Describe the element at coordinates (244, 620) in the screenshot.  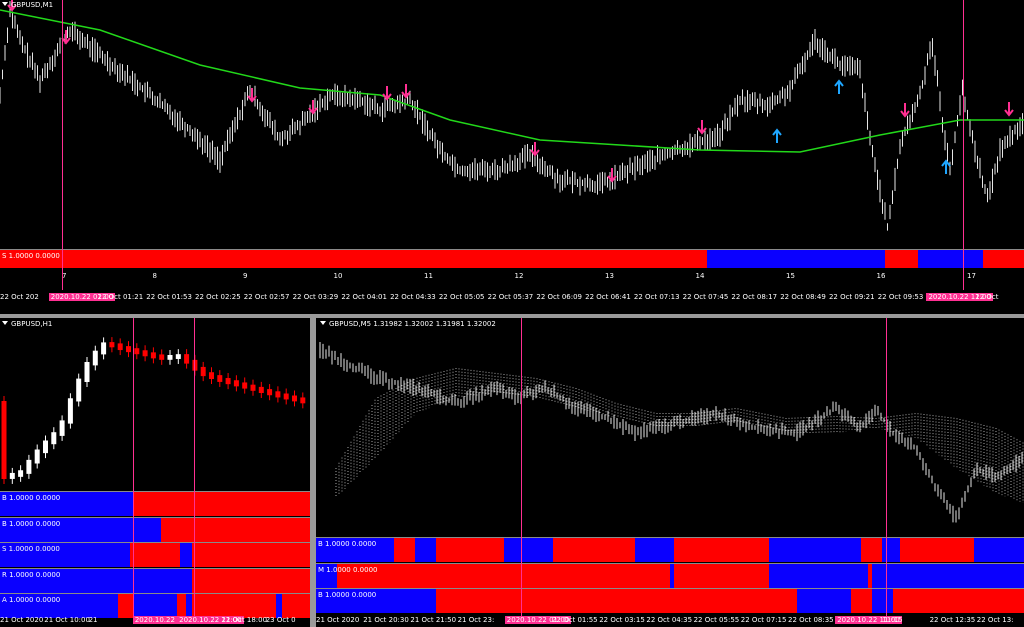
I see `time-axis-label: 22 Oct 18:00` at that location.